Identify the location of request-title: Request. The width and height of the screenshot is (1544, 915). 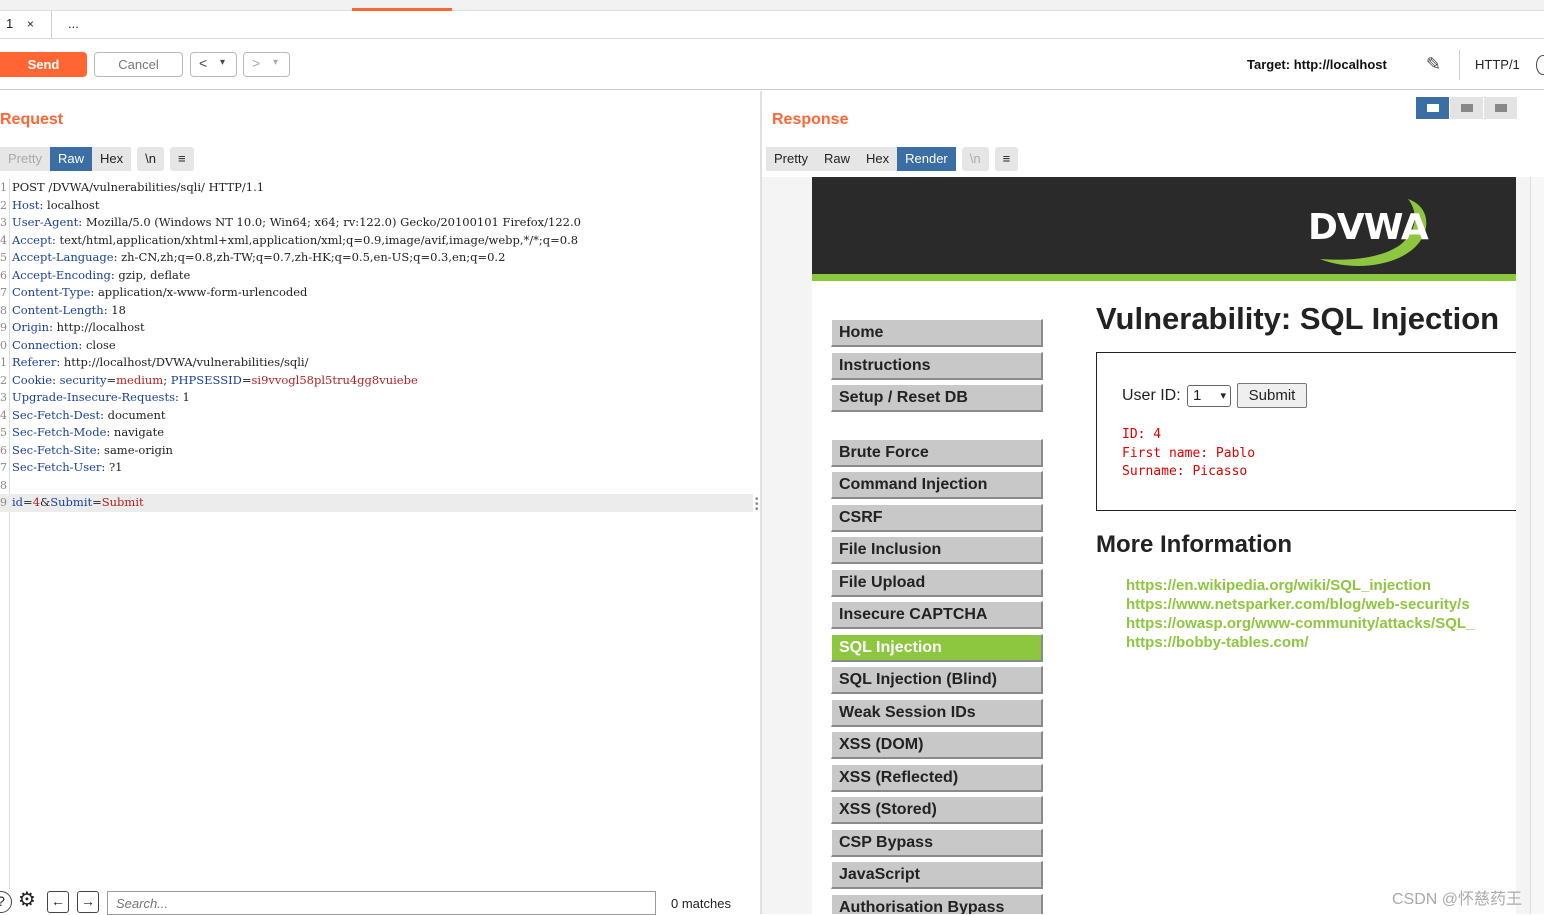
(32, 119).